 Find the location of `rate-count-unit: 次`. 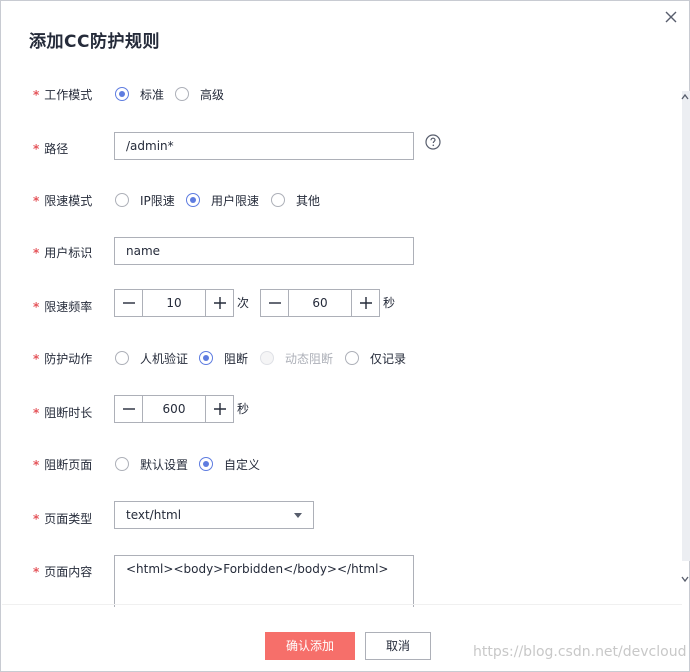

rate-count-unit: 次 is located at coordinates (243, 303).